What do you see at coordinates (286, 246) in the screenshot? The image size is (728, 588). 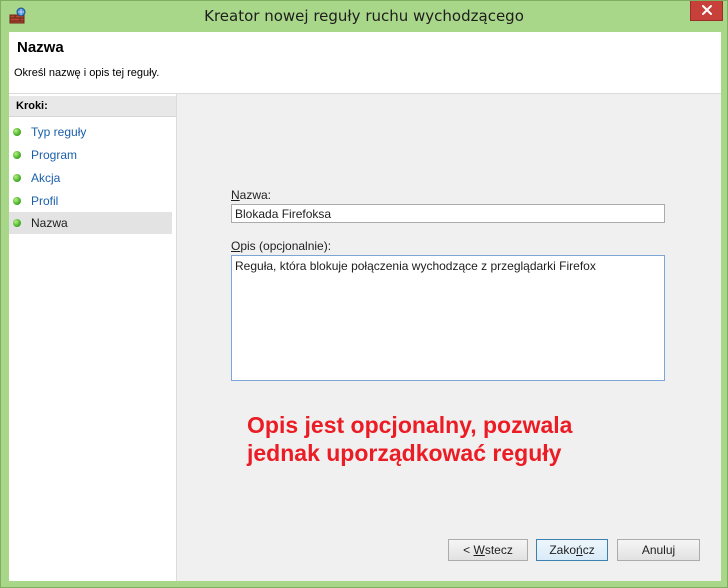 I see `desc-label-text: pis (opcjonalnie):` at bounding box center [286, 246].